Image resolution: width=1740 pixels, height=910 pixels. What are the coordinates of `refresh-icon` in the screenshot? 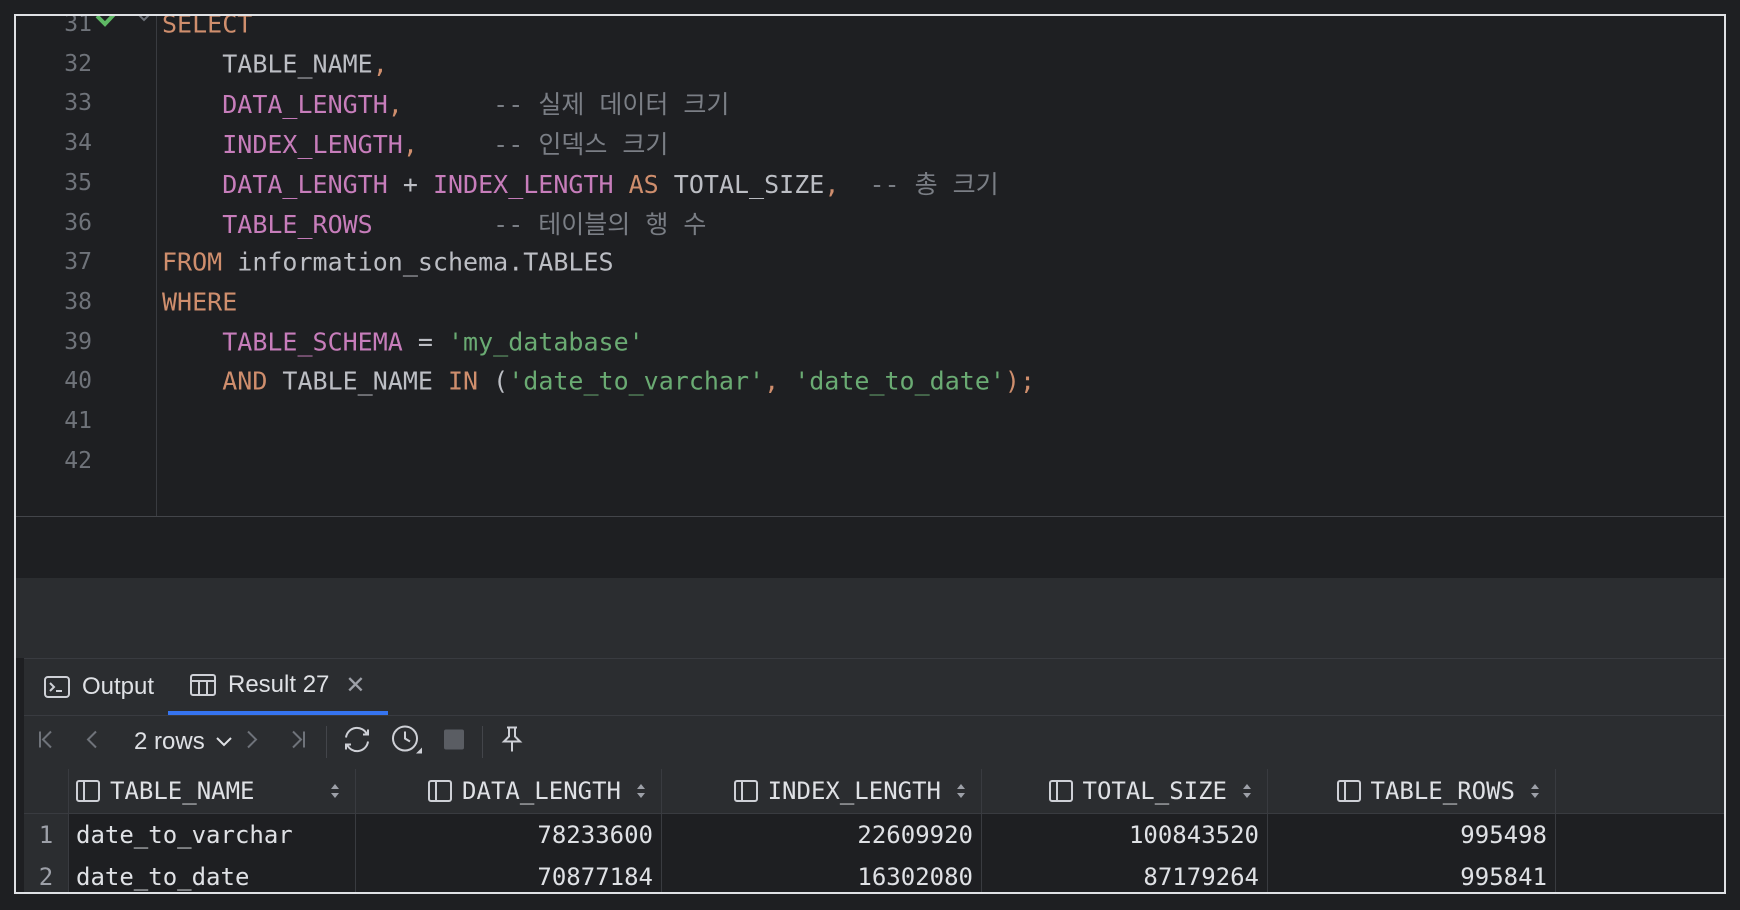 It's located at (357, 742).